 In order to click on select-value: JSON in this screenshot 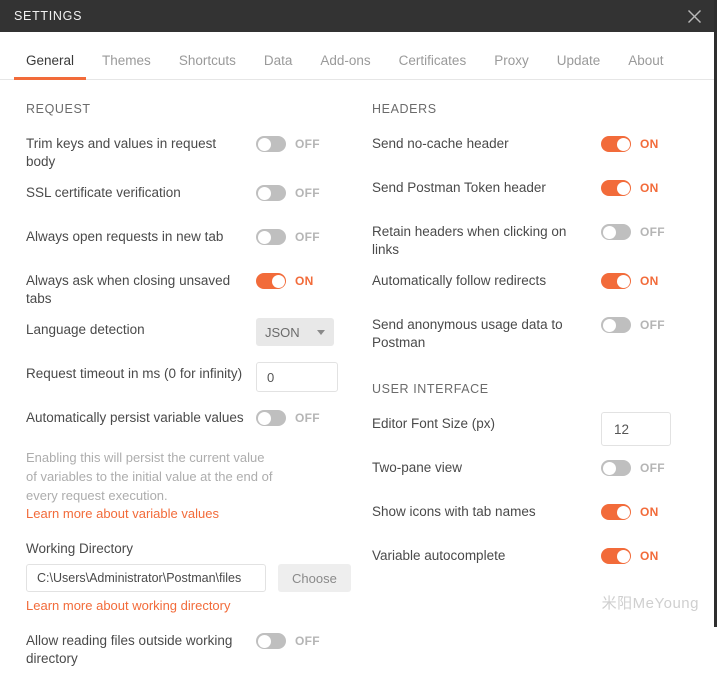, I will do `click(282, 332)`.